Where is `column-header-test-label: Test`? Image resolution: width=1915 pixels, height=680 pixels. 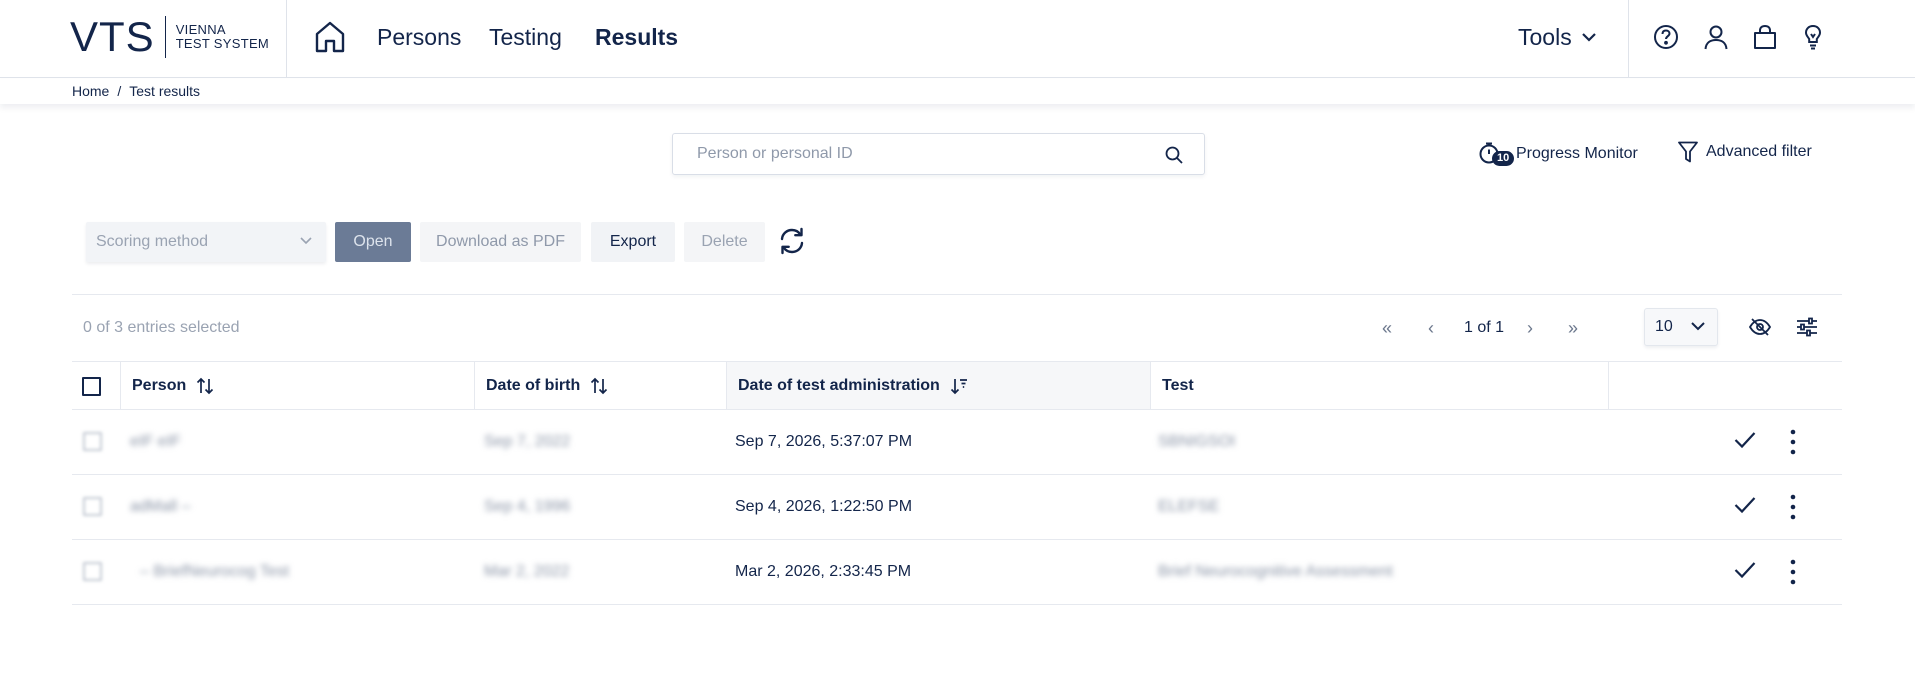 column-header-test-label: Test is located at coordinates (1178, 385).